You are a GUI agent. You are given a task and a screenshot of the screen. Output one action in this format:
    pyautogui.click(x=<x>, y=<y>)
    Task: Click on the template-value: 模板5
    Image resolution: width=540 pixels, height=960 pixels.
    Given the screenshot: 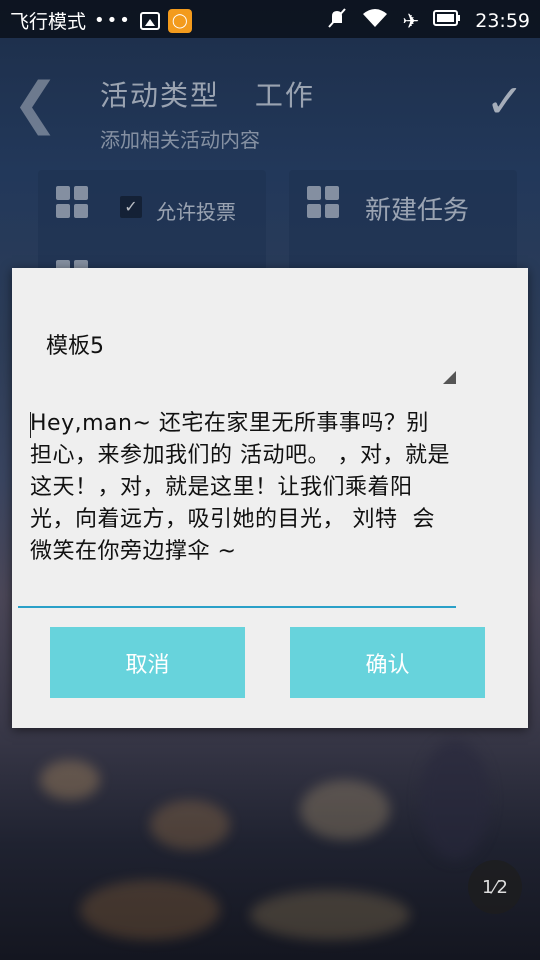 What is the action you would take?
    pyautogui.click(x=75, y=346)
    